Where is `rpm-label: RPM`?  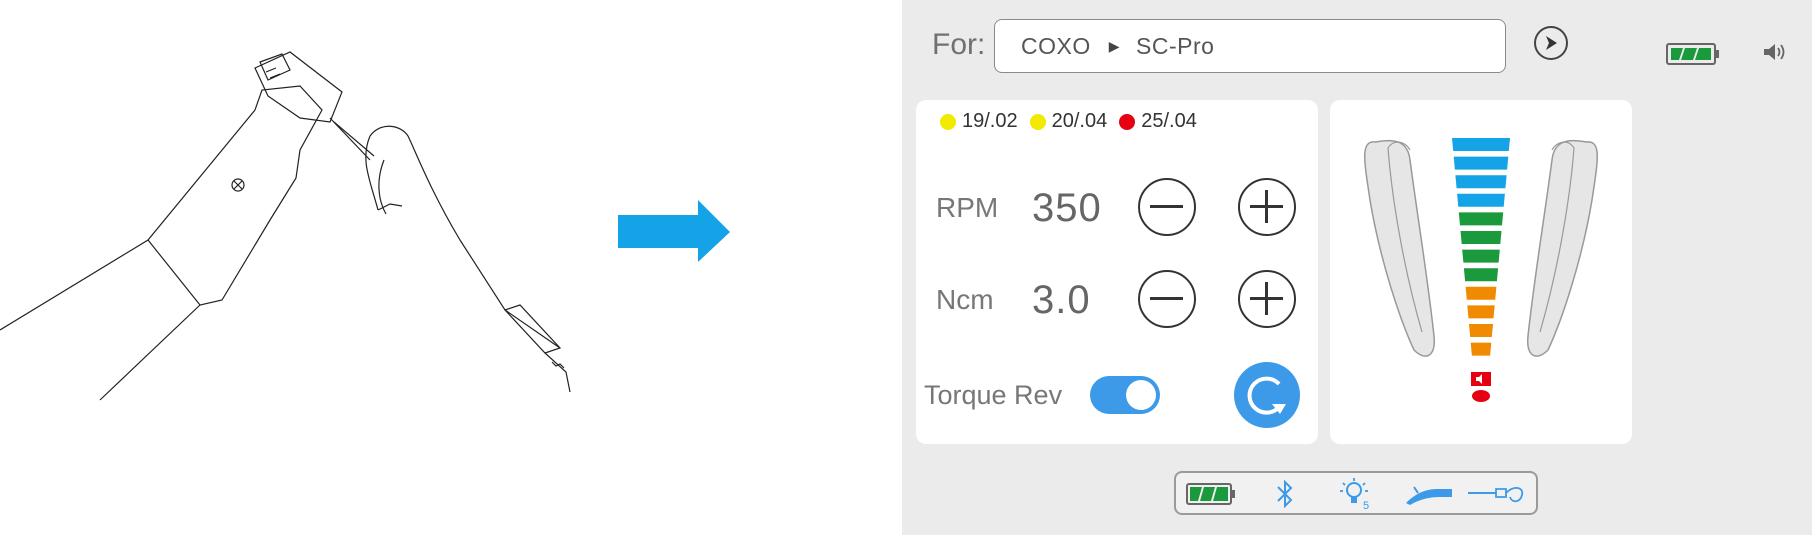
rpm-label: RPM is located at coordinates (967, 207).